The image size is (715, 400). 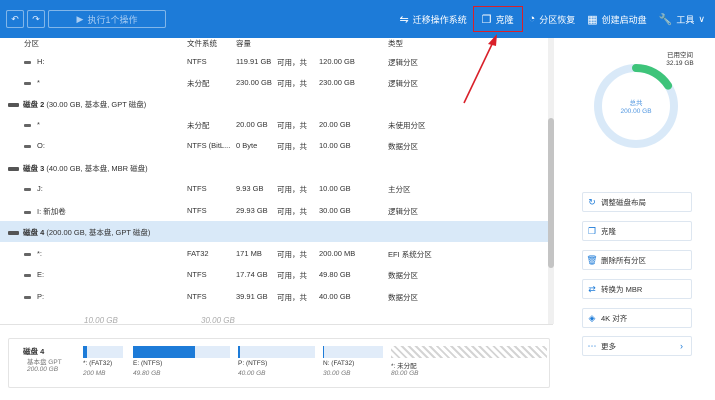 What do you see at coordinates (198, 253) in the screenshot?
I see `filesystem: FAT32` at bounding box center [198, 253].